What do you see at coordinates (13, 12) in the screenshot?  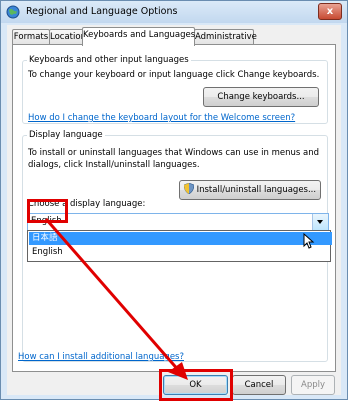 I see `globe-icon` at bounding box center [13, 12].